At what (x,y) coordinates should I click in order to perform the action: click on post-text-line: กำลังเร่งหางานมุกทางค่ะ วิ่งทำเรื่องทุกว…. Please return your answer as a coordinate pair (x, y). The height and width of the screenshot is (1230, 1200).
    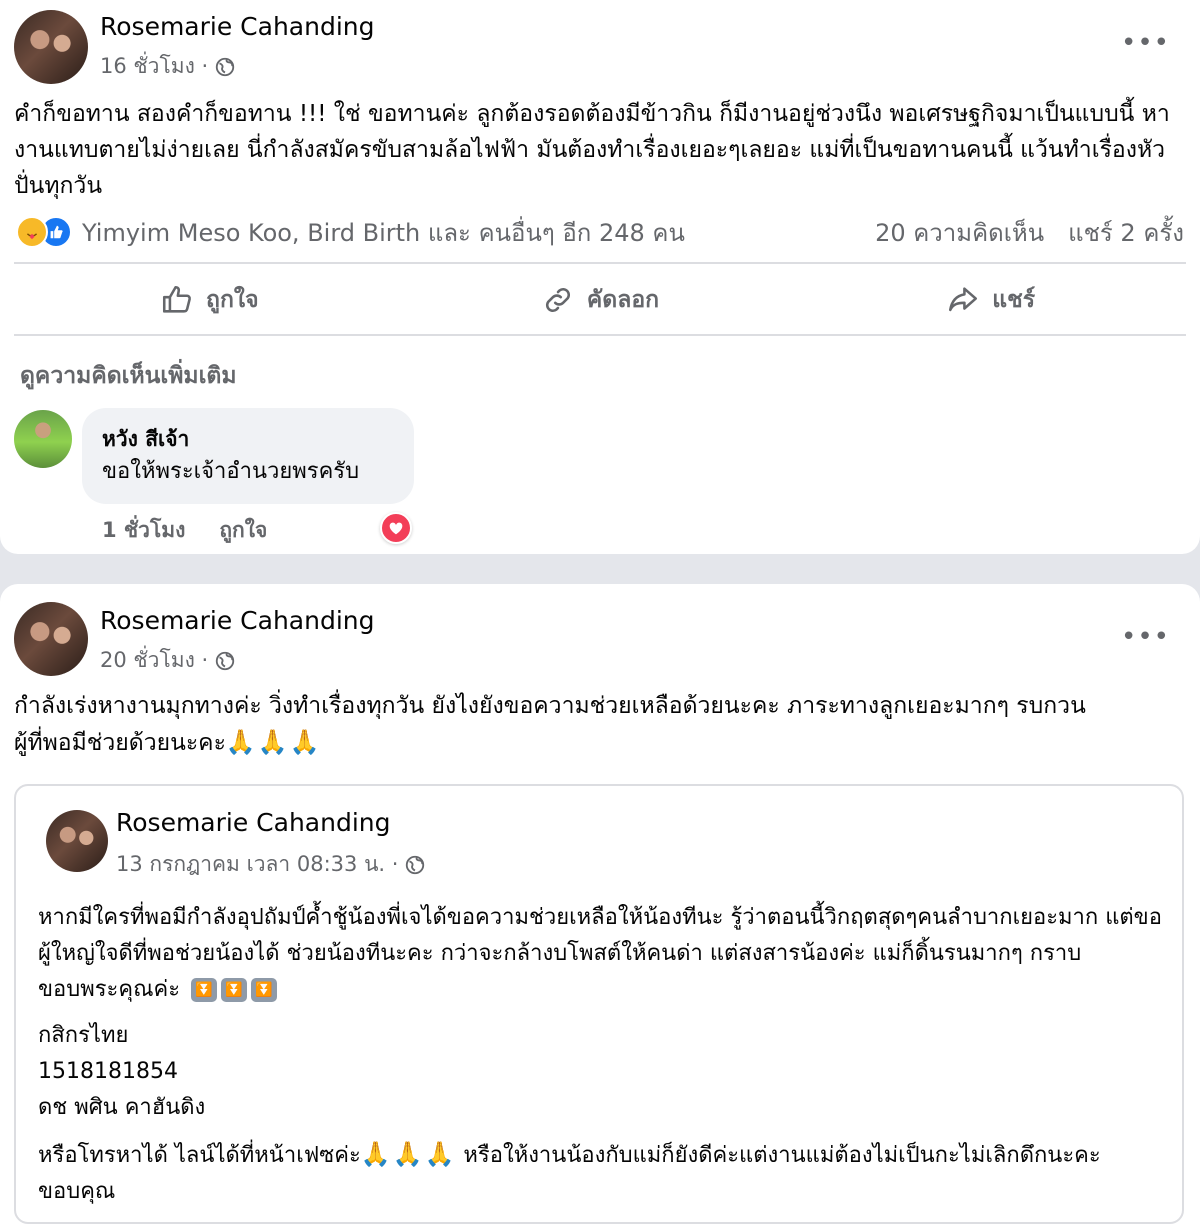
    Looking at the image, I should click on (550, 706).